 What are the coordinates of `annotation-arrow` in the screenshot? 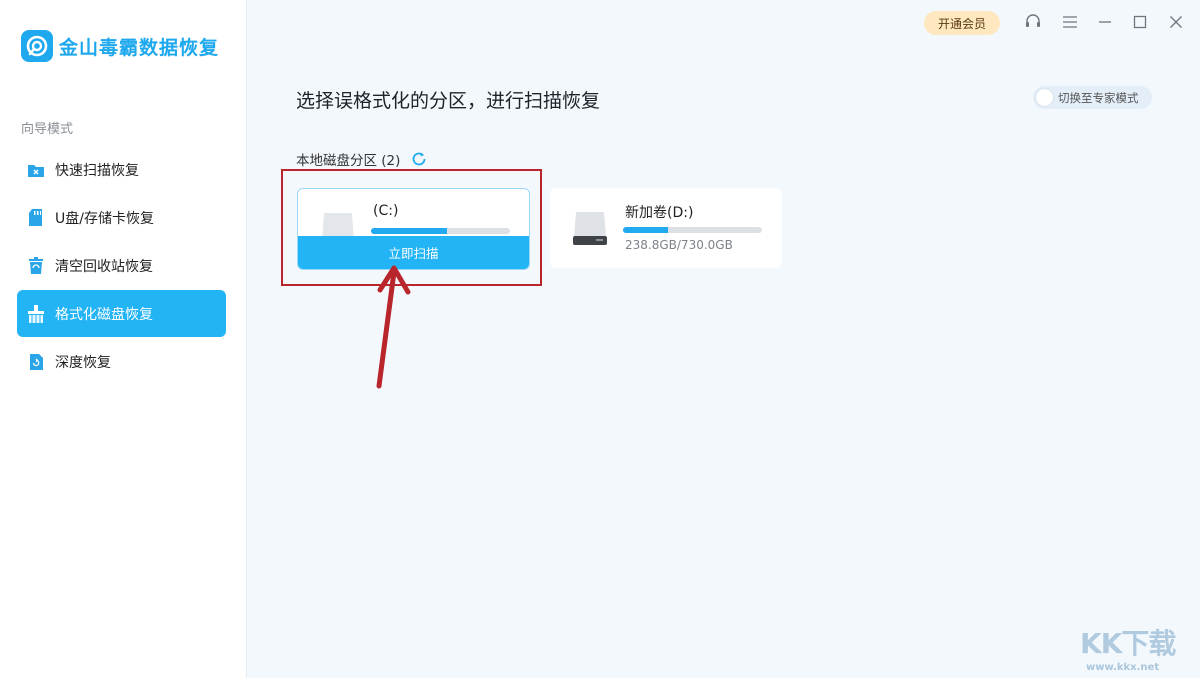 It's located at (393, 327).